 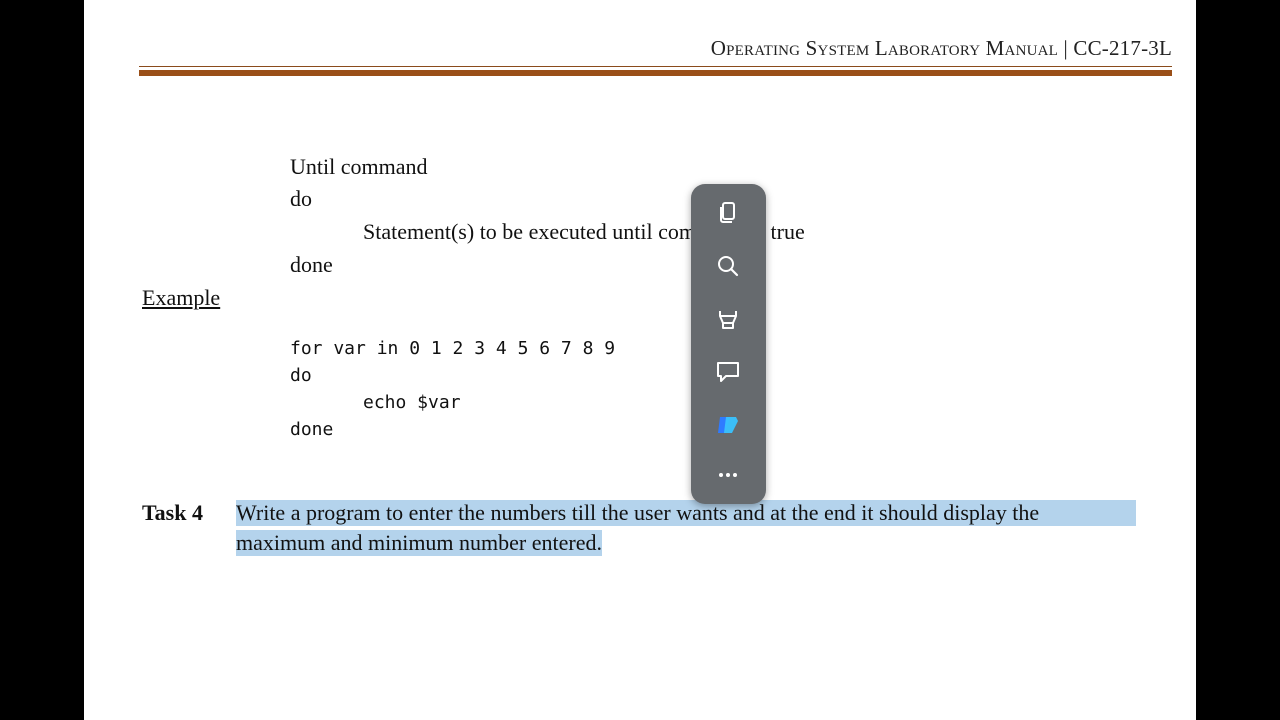 What do you see at coordinates (419, 543) in the screenshot?
I see `task-text-line-2: maximum and minimum number entered.` at bounding box center [419, 543].